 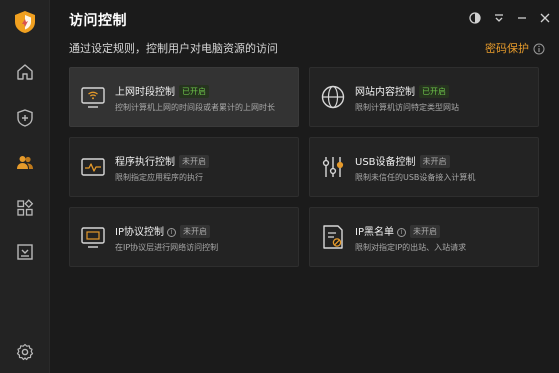 I want to click on program-window-icon, so click(x=93, y=167).